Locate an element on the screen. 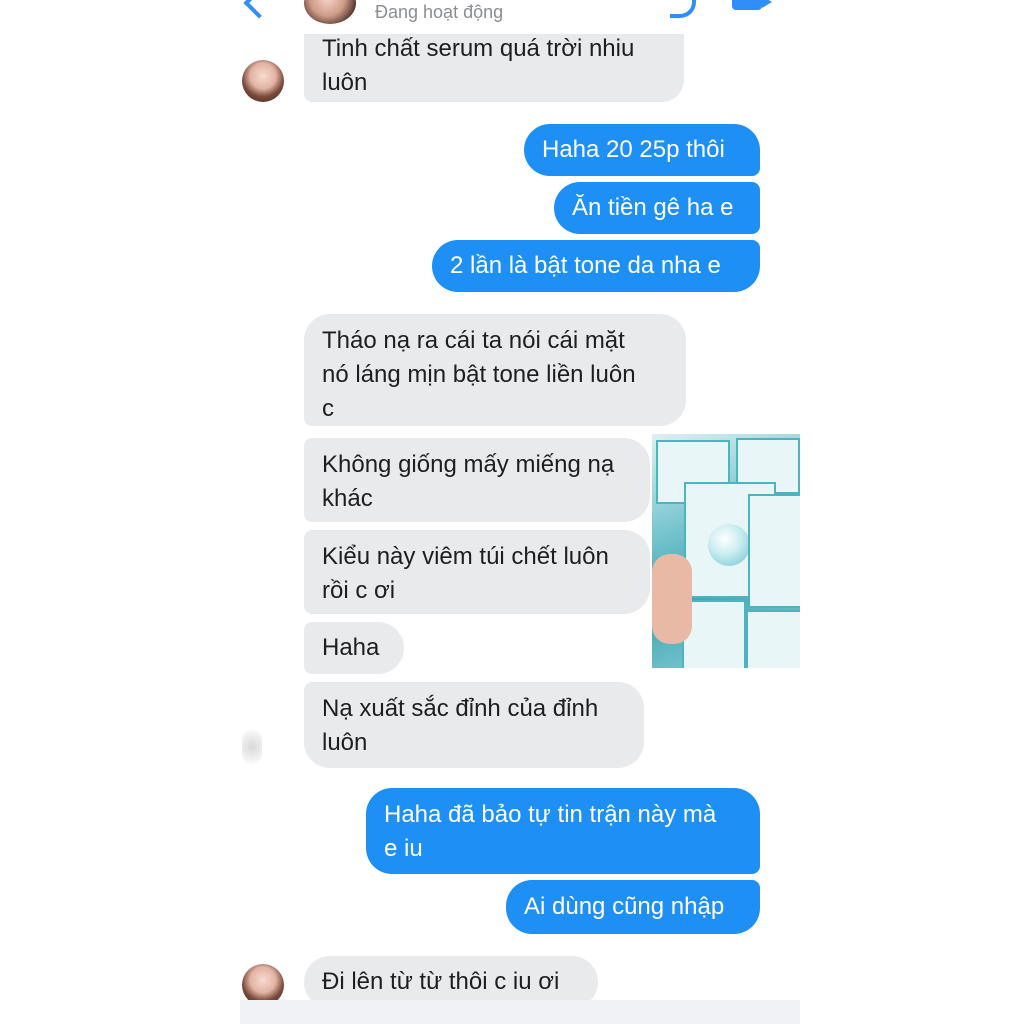 The image size is (1024, 1024). composer-bar is located at coordinates (520, 1012).